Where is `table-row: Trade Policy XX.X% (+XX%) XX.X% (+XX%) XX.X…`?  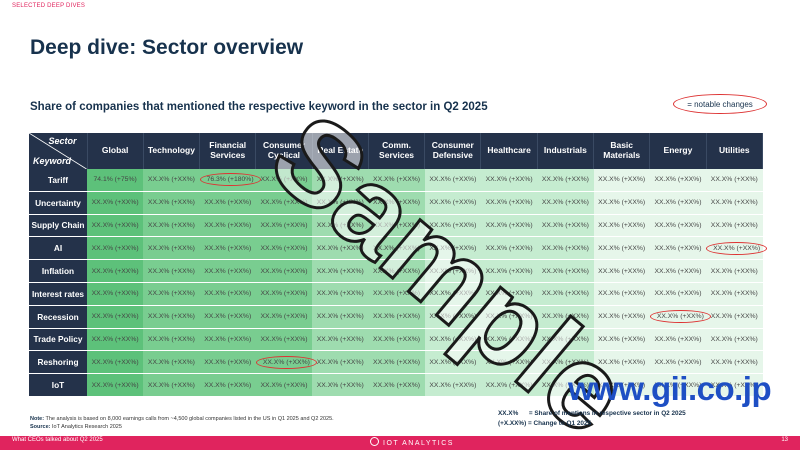 table-row: Trade Policy XX.X% (+XX%) XX.X% (+XX%) XX.X… is located at coordinates (396, 340).